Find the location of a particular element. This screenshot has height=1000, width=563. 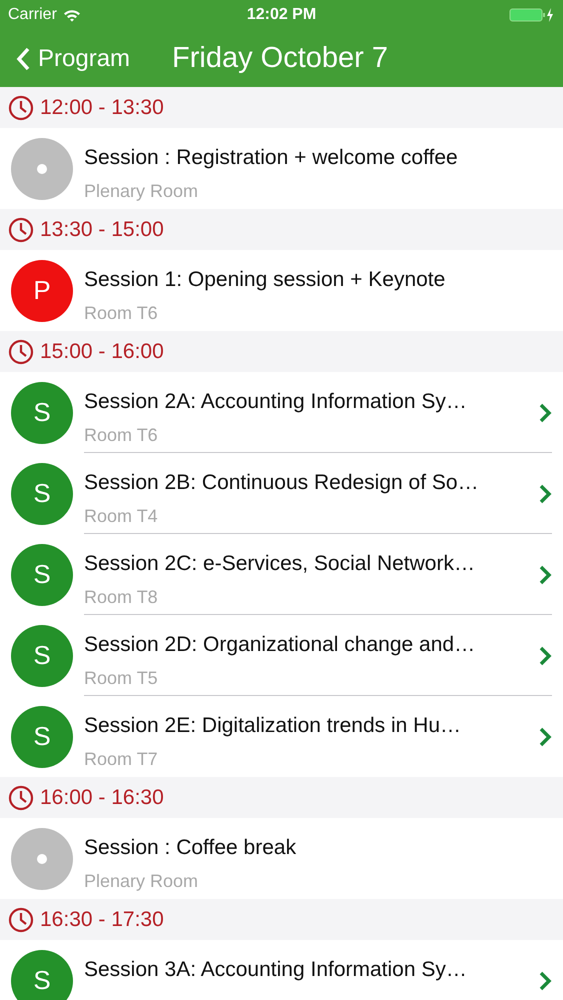

avatar: P is located at coordinates (42, 291).